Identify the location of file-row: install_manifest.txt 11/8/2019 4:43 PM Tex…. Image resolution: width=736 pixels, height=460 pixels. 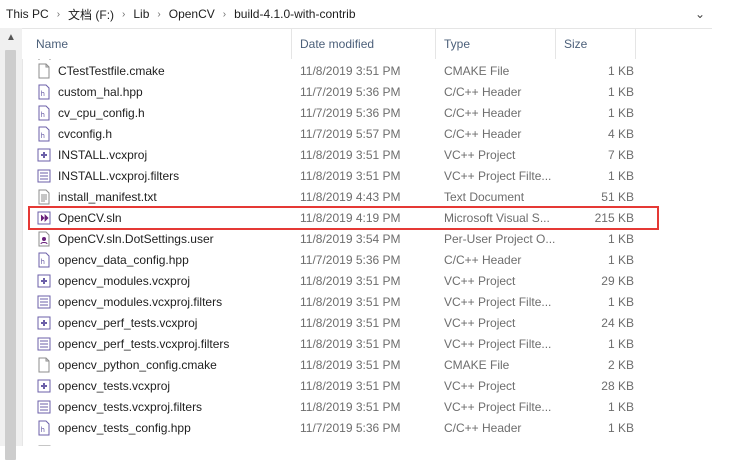
(367, 196).